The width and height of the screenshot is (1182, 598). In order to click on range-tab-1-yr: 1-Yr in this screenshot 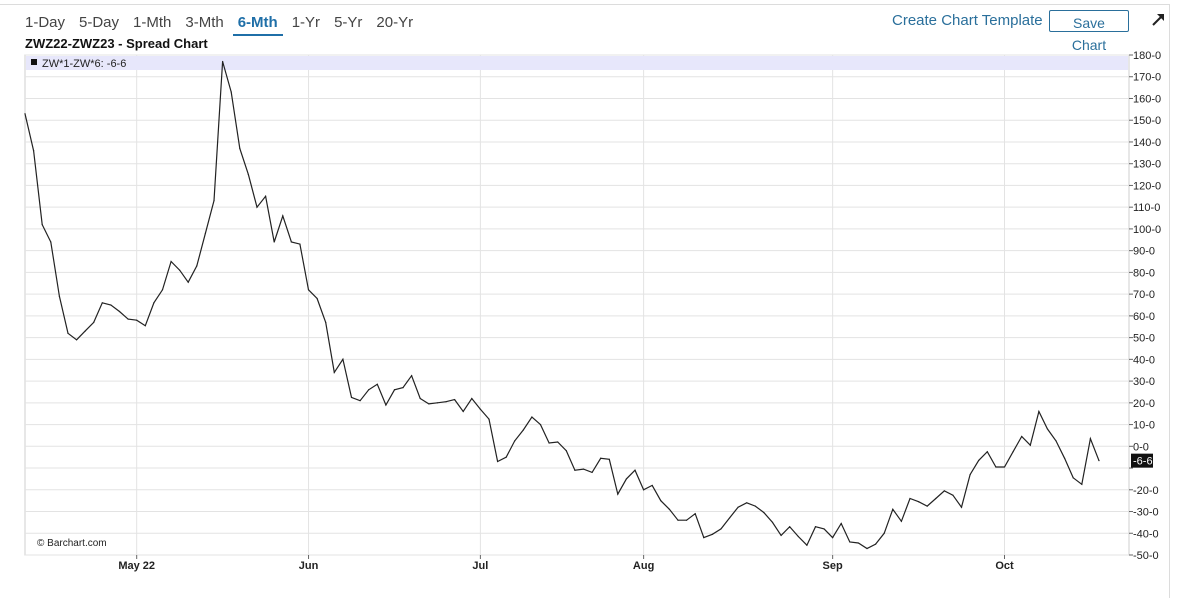, I will do `click(306, 24)`.